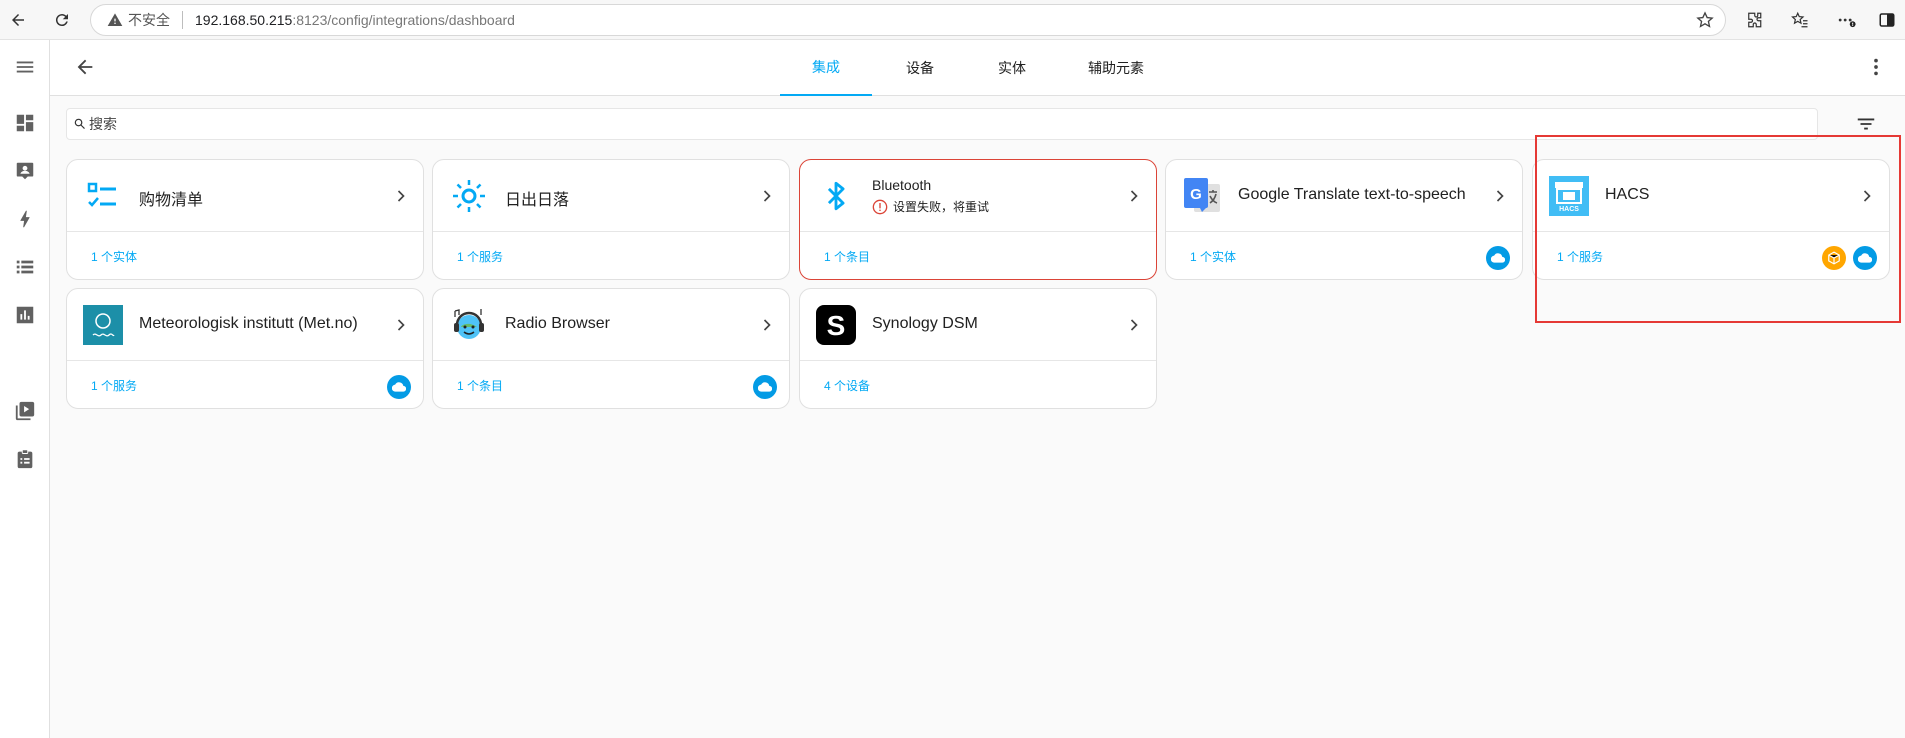 The height and width of the screenshot is (738, 1905). I want to click on tab-entities: 实体, so click(1012, 68).